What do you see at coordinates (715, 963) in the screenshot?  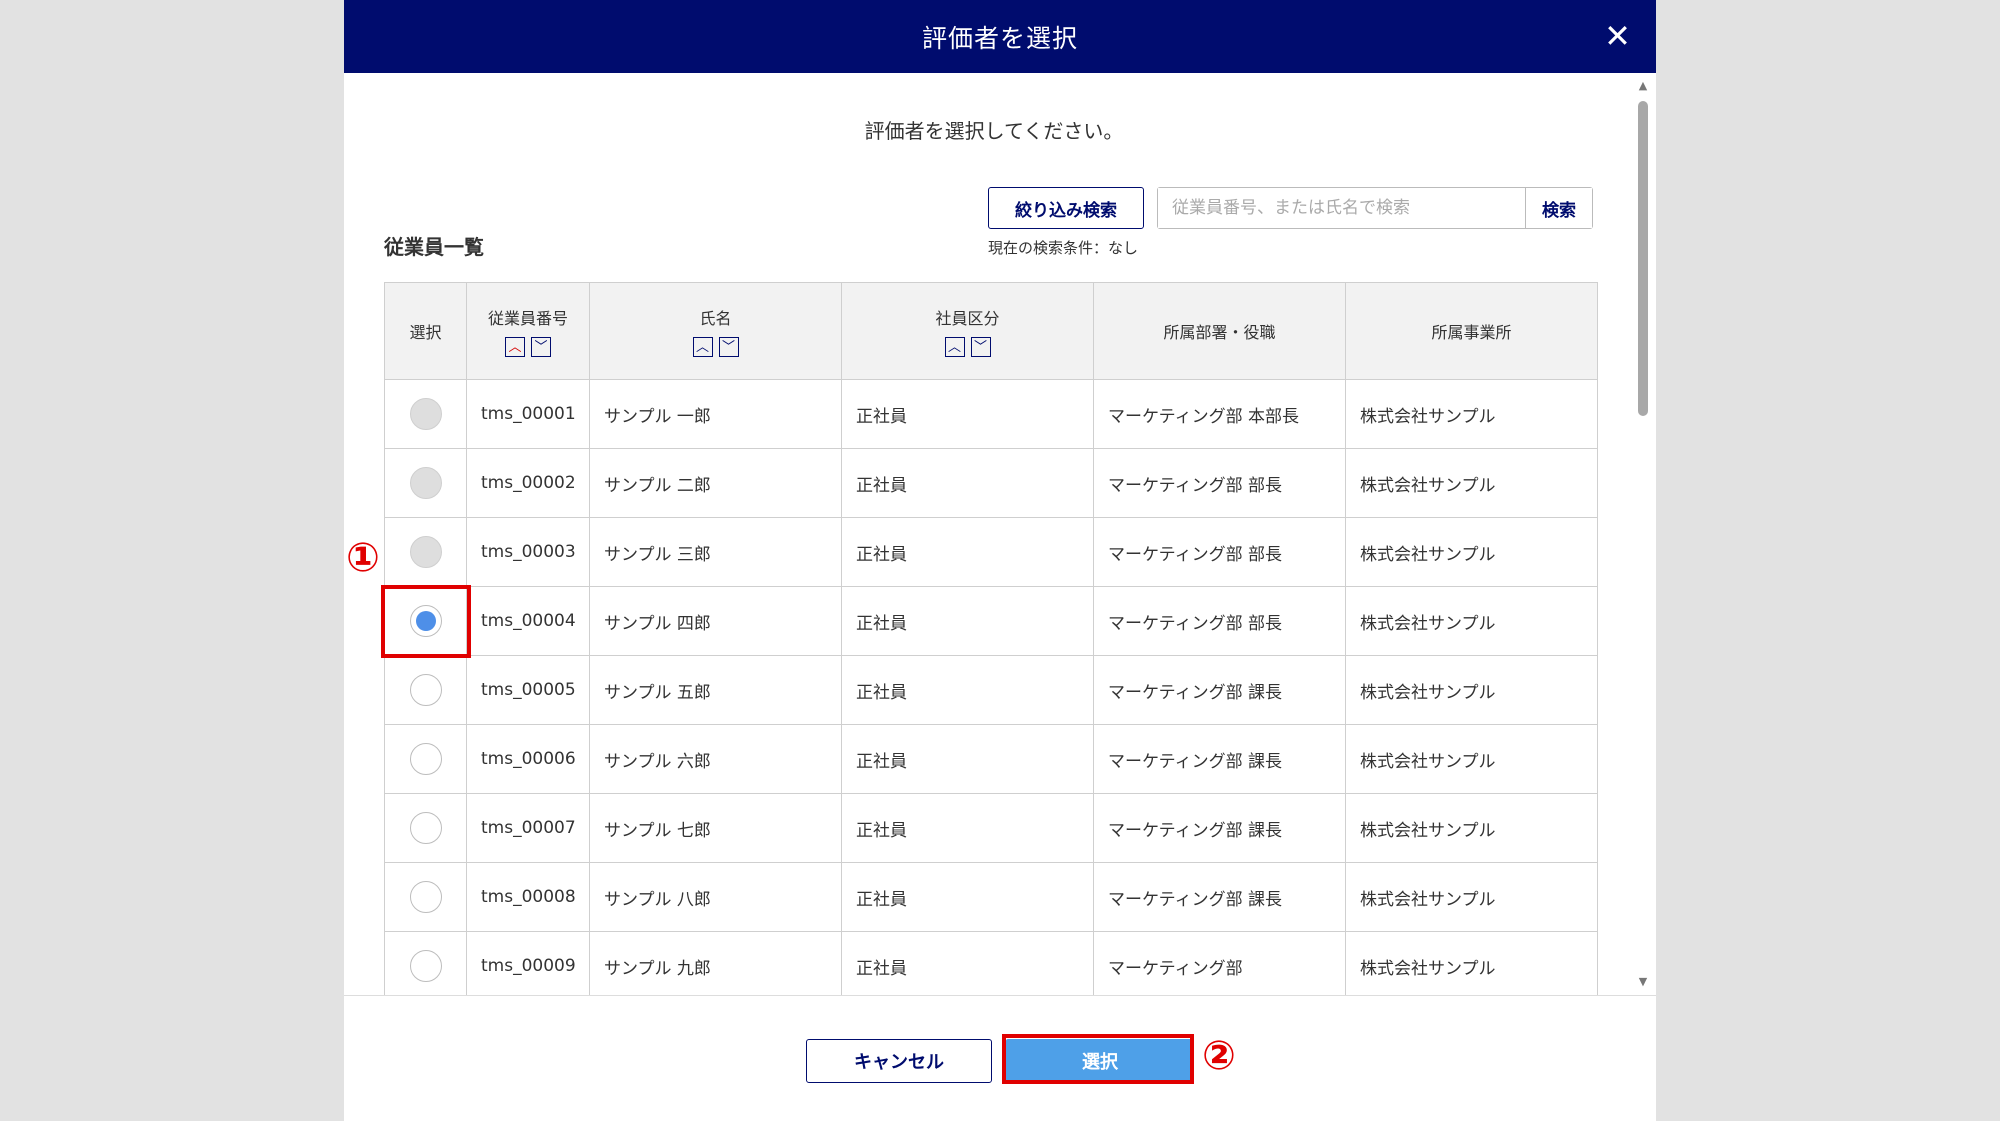 I see `employee-name-cell: サンプル 九郎` at bounding box center [715, 963].